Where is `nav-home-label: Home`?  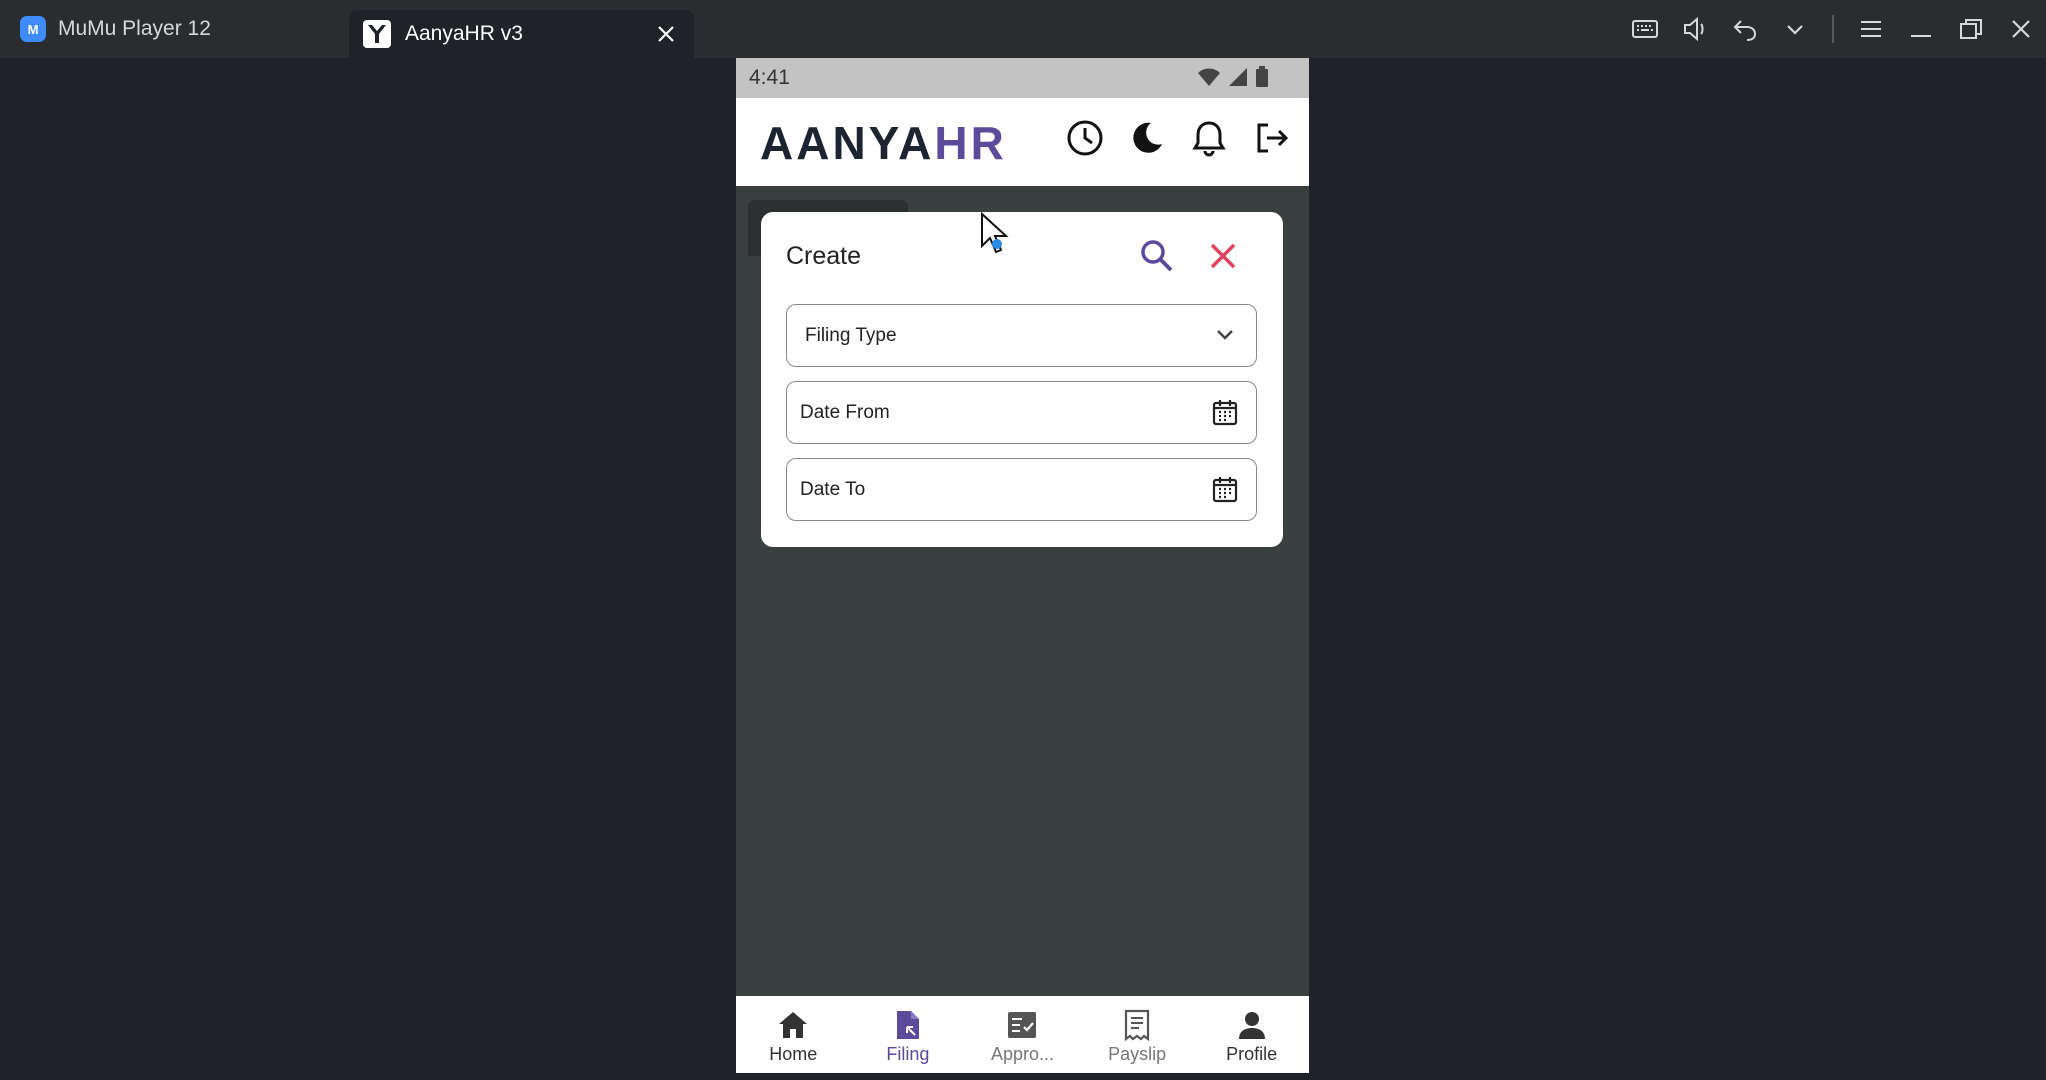 nav-home-label: Home is located at coordinates (793, 1054).